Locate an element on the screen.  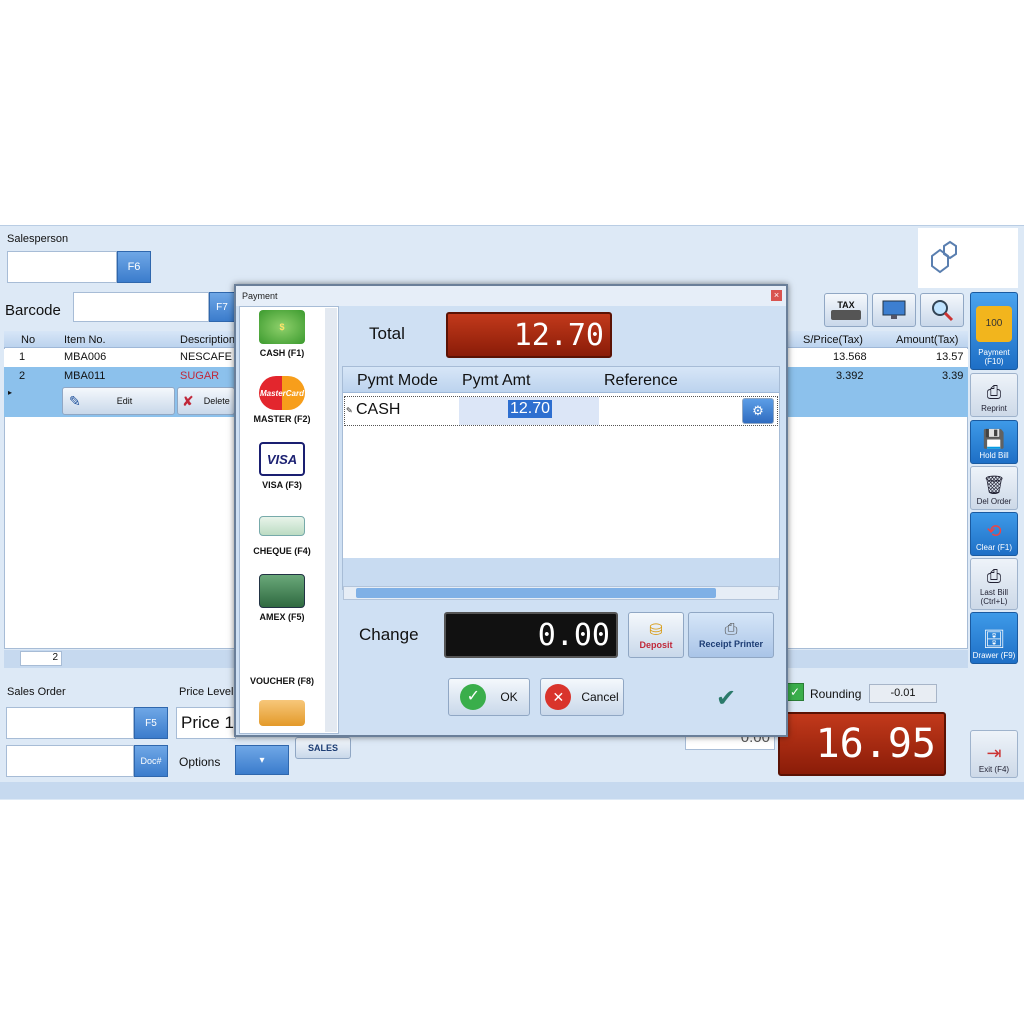
trash-icon: 🗑 is located at coordinates (994, 485).